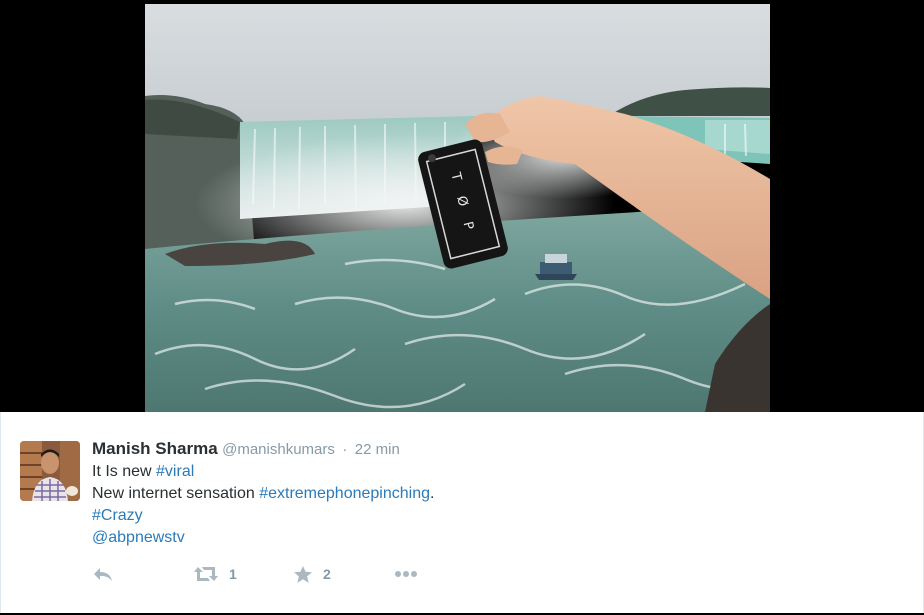 This screenshot has height=615, width=924. I want to click on hashtag-viral: #viral, so click(175, 471).